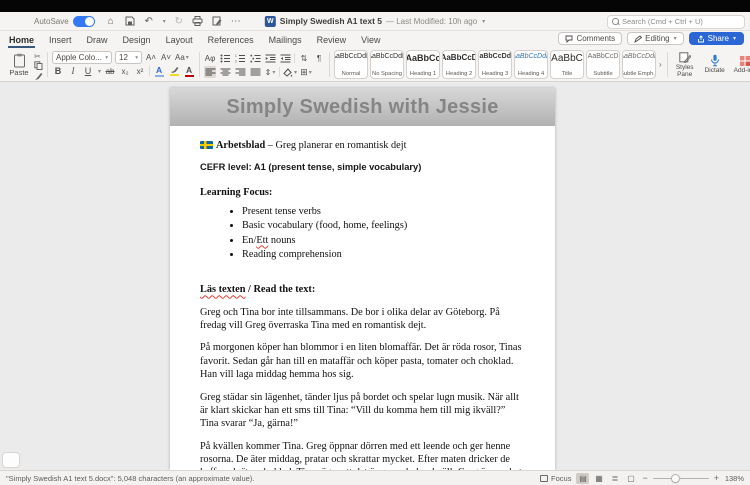 This screenshot has width=750, height=485. I want to click on align-left-button, so click(210, 72).